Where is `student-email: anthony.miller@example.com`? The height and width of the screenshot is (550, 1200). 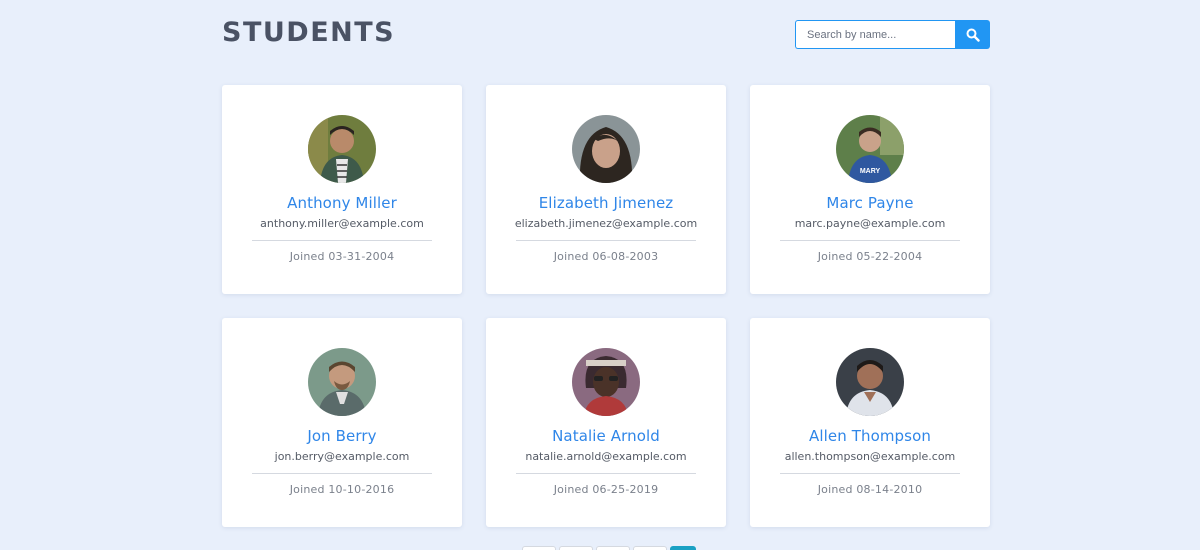 student-email: anthony.miller@example.com is located at coordinates (342, 223).